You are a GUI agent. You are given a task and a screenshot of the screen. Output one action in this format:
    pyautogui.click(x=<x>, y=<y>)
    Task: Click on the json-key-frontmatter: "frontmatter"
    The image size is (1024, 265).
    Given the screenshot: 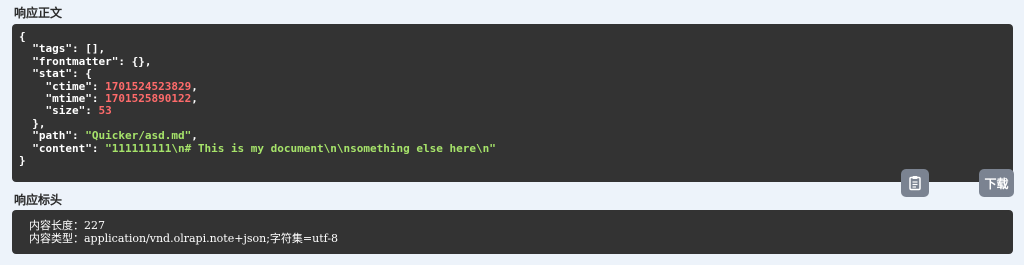 What is the action you would take?
    pyautogui.click(x=75, y=61)
    